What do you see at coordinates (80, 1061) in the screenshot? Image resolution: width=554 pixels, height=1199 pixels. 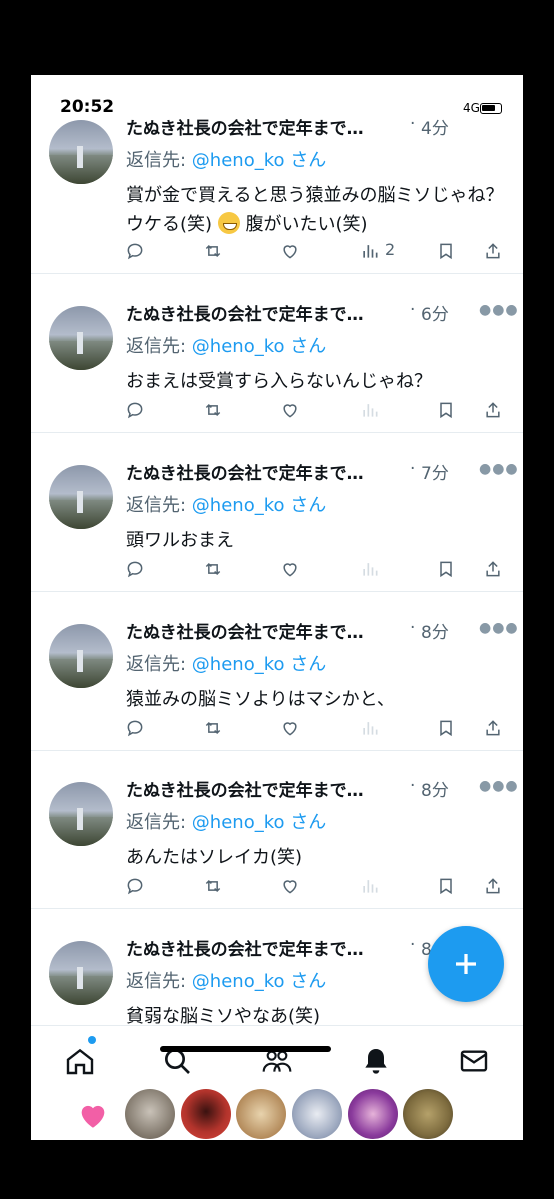 I see `home-icon` at bounding box center [80, 1061].